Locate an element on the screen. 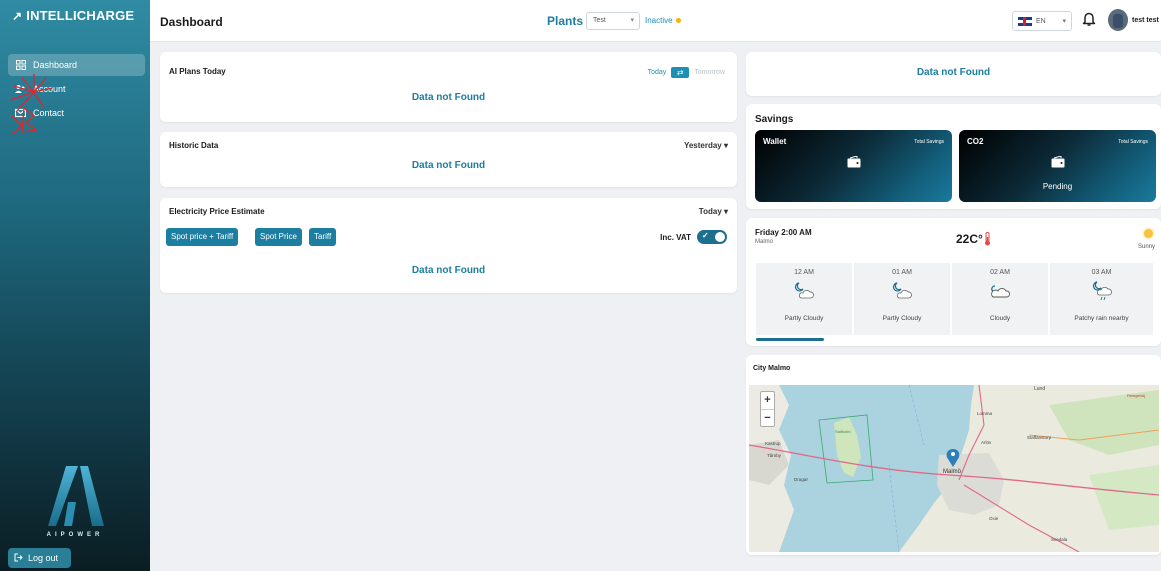  tomorrow-option: Tomorrow is located at coordinates (709, 72).